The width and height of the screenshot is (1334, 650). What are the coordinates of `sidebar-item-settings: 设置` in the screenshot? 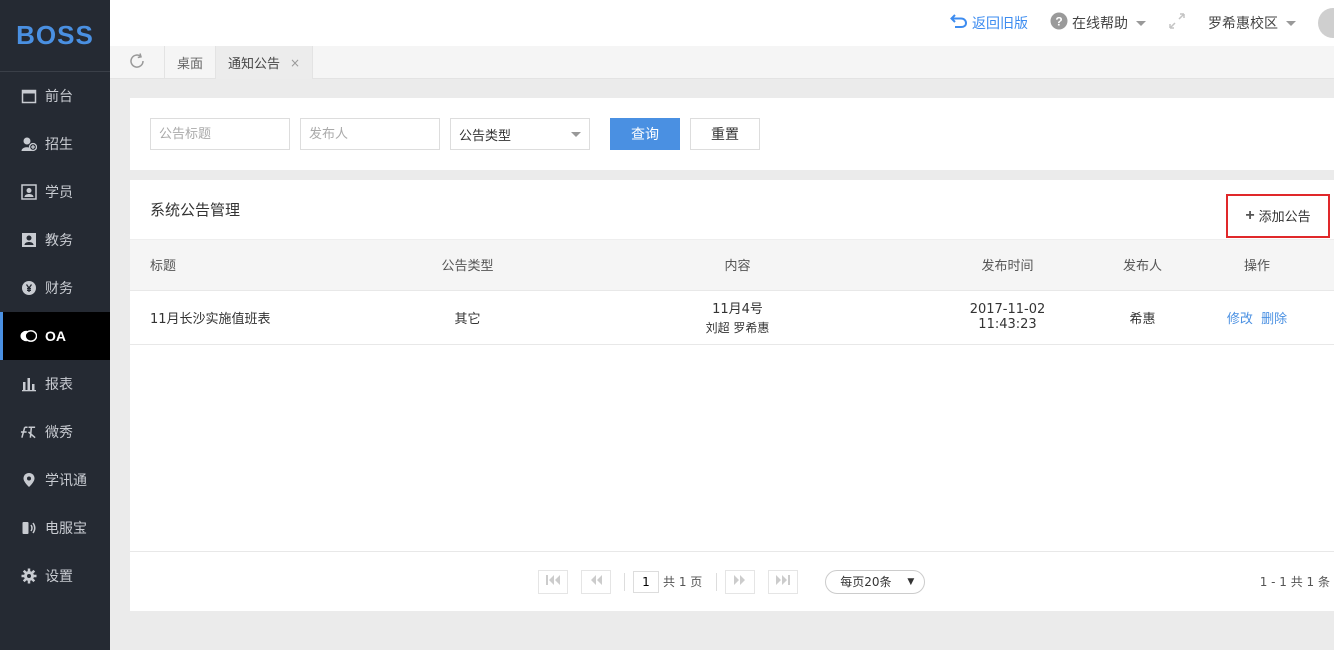 It's located at (55, 576).